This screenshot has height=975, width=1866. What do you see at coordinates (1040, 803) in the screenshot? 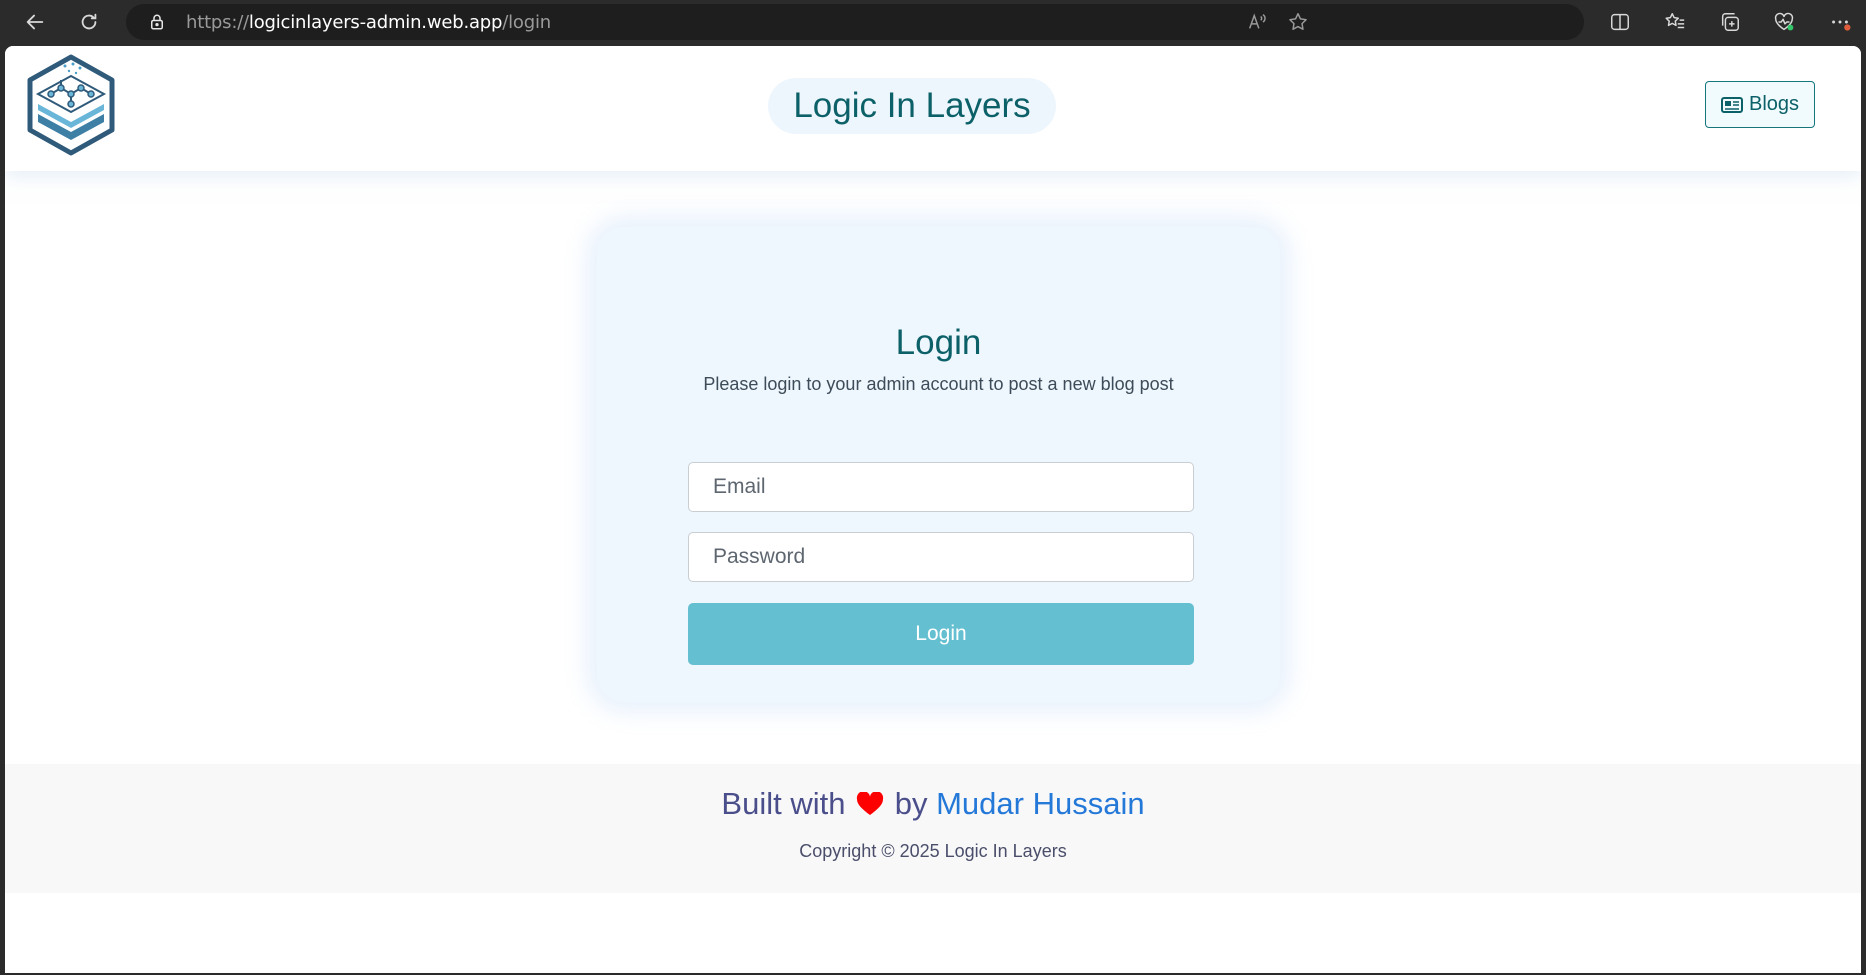
I see `author-link: Mudar Hussain` at bounding box center [1040, 803].